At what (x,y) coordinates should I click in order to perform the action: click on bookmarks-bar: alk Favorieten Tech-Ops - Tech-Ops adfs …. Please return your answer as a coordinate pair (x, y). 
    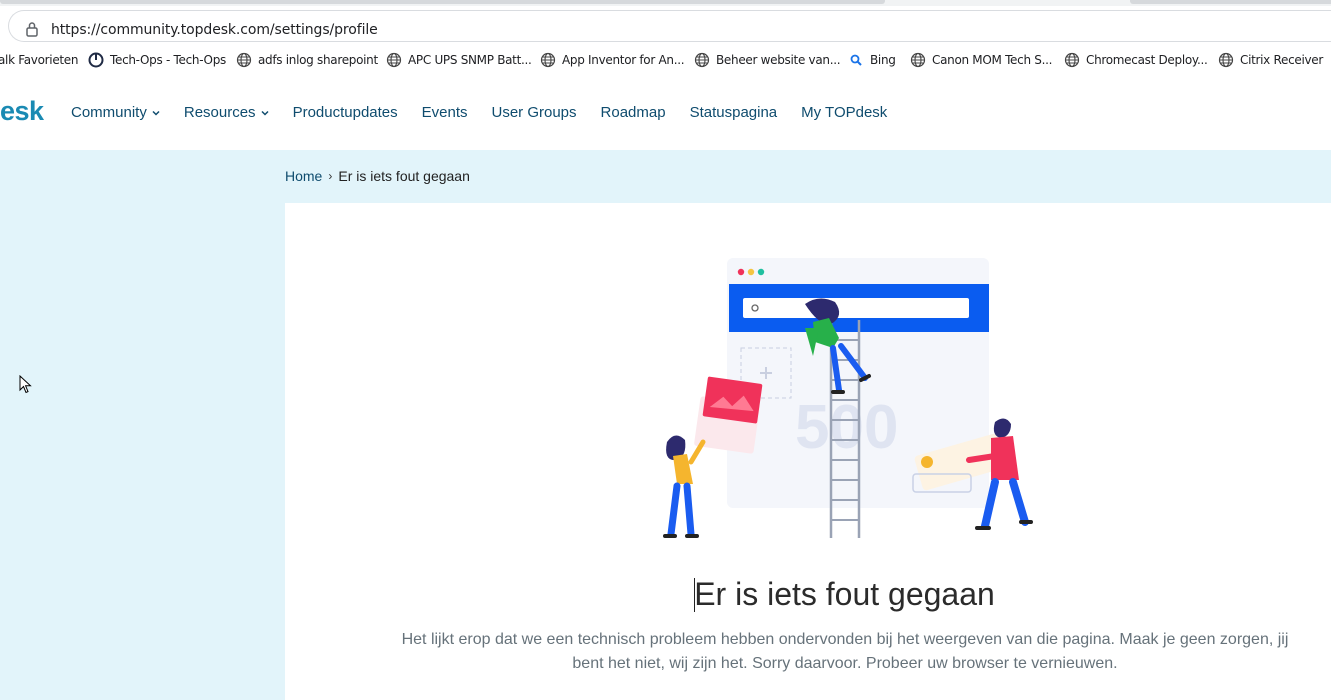
    Looking at the image, I should click on (665, 59).